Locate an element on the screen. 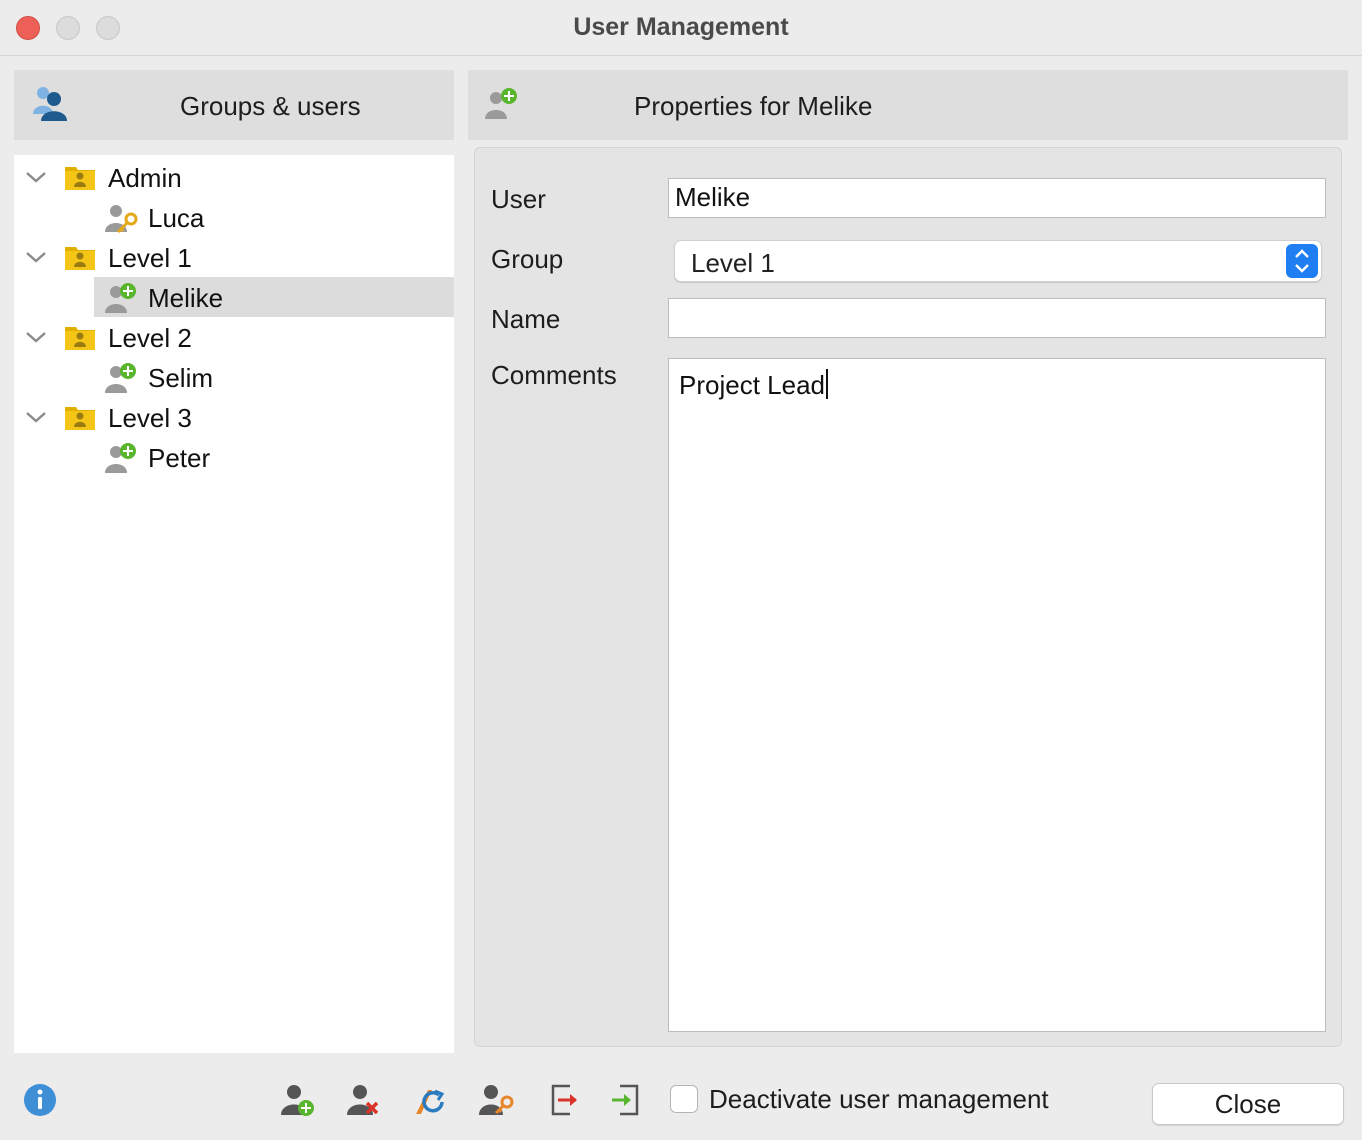  admin-key-user-icon is located at coordinates (121, 219).